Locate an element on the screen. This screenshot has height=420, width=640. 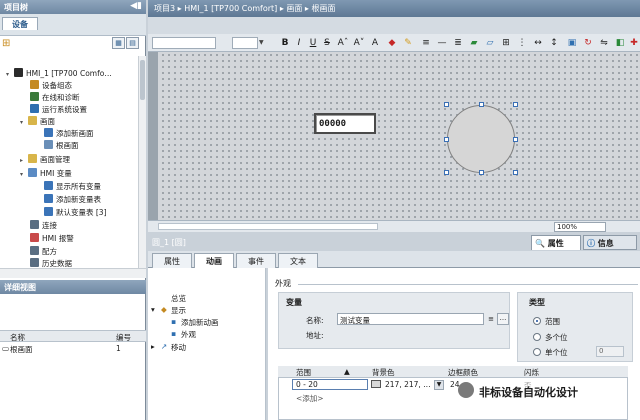
nav-overview: 总览 is located at coordinates (178, 298).